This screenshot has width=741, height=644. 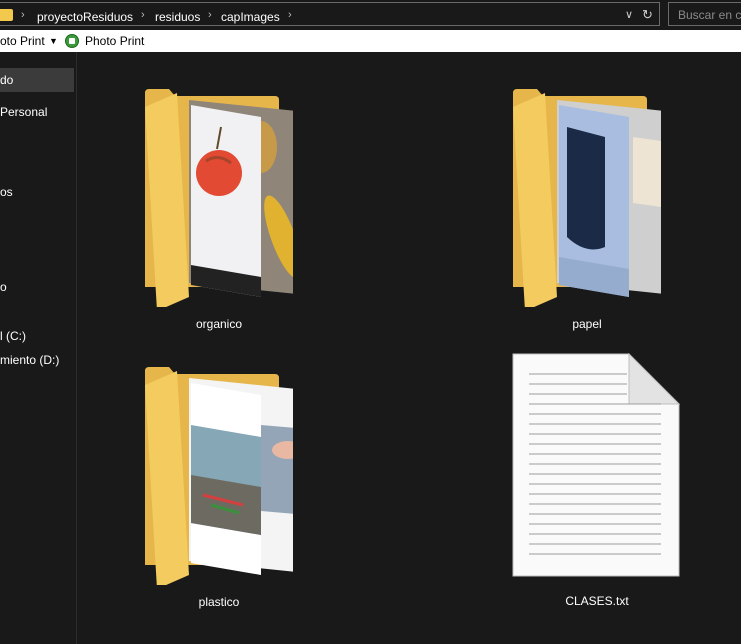 What do you see at coordinates (250, 17) in the screenshot?
I see `breadcrumb-item-capimages: capImages` at bounding box center [250, 17].